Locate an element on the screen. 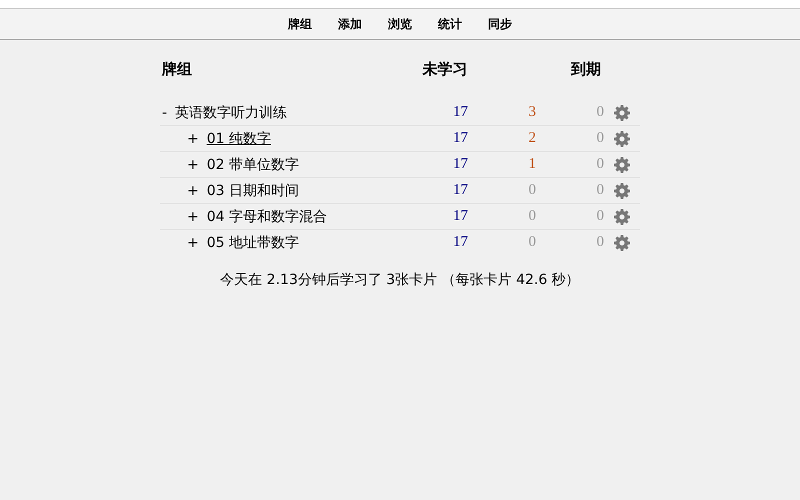 This screenshot has height=500, width=800. deck-link: 01 纯数字 is located at coordinates (238, 139).